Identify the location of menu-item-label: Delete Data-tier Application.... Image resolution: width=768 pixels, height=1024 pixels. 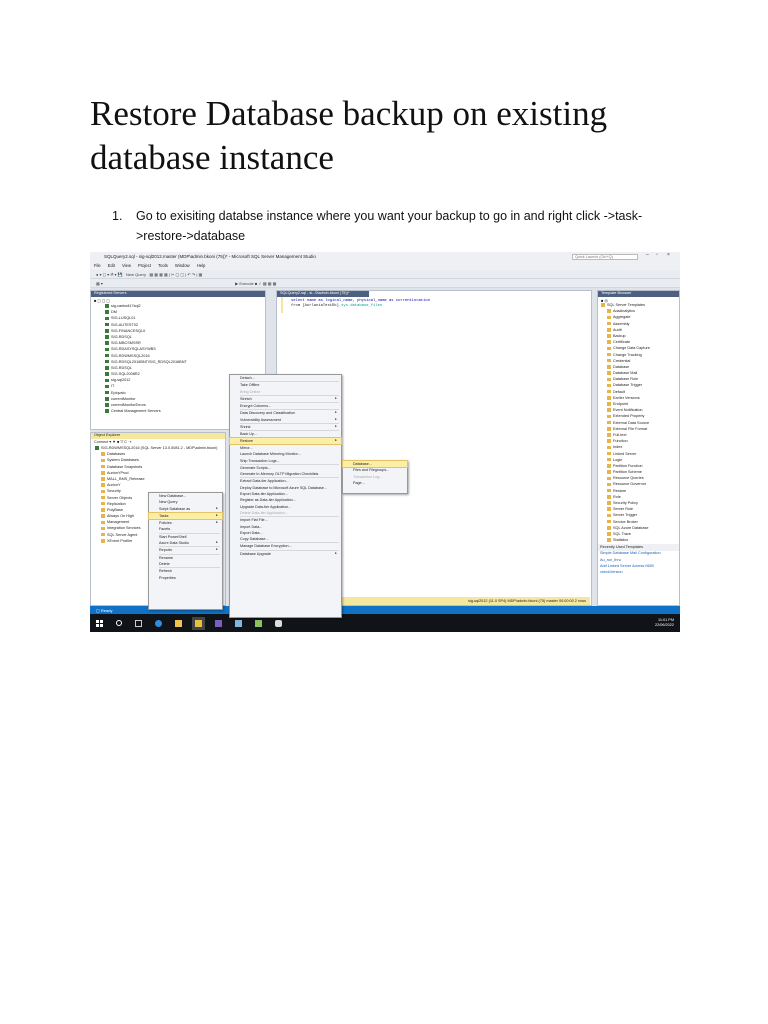
(264, 512).